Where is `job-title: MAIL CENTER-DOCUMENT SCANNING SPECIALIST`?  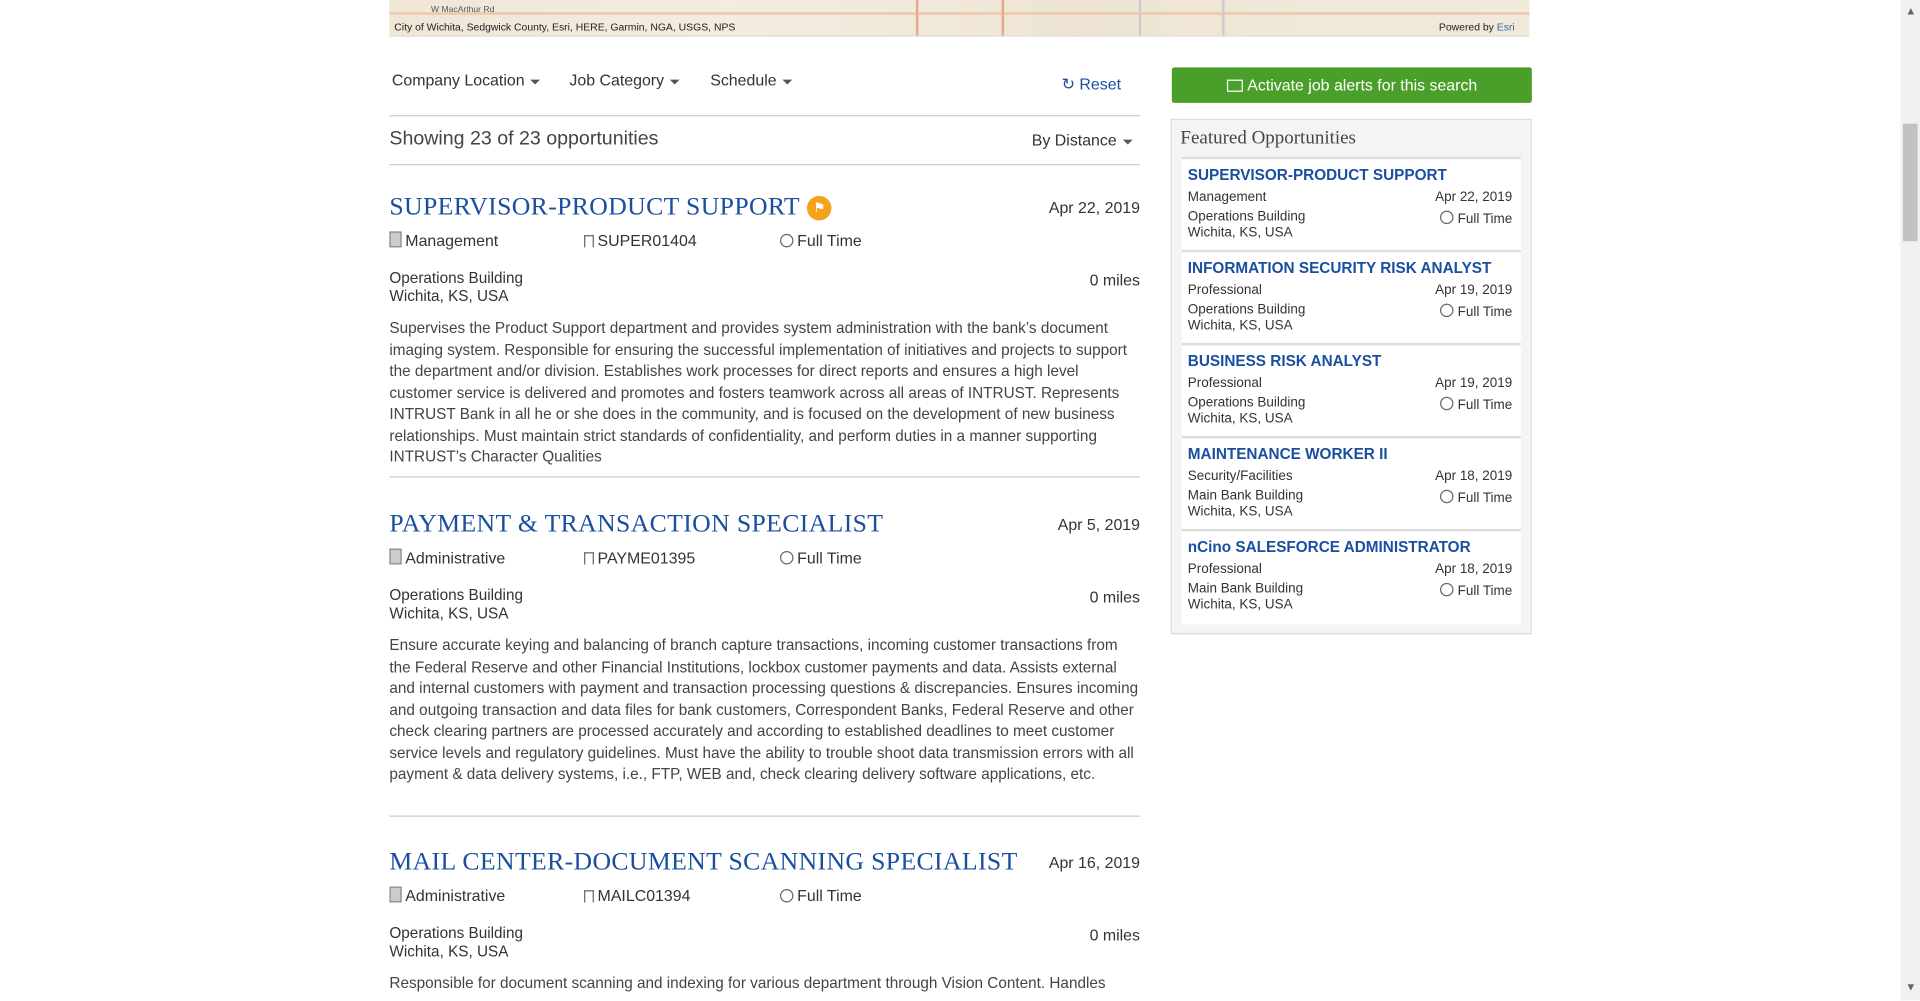
job-title: MAIL CENTER-DOCUMENT SCANNING SPECIALIST is located at coordinates (703, 861).